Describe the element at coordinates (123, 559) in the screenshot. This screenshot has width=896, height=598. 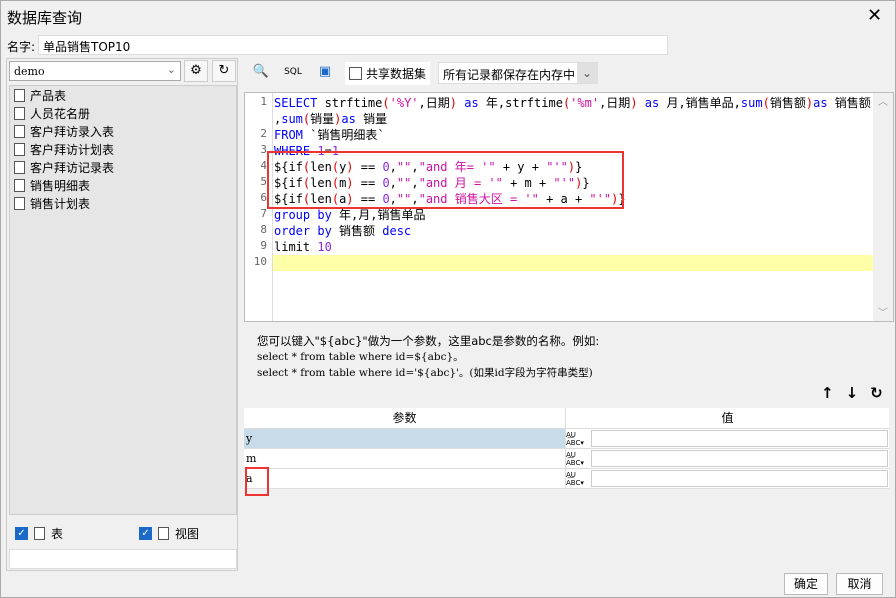
I see `search-field` at that location.